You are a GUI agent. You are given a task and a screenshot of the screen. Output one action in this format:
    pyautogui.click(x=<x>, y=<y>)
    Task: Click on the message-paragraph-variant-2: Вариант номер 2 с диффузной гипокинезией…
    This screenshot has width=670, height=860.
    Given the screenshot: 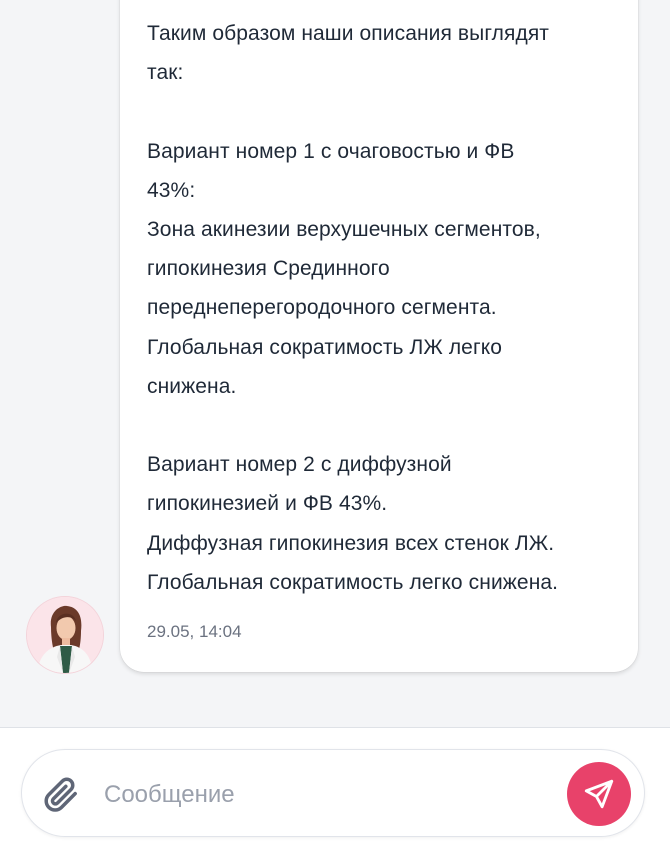 What is the action you would take?
    pyautogui.click(x=353, y=523)
    